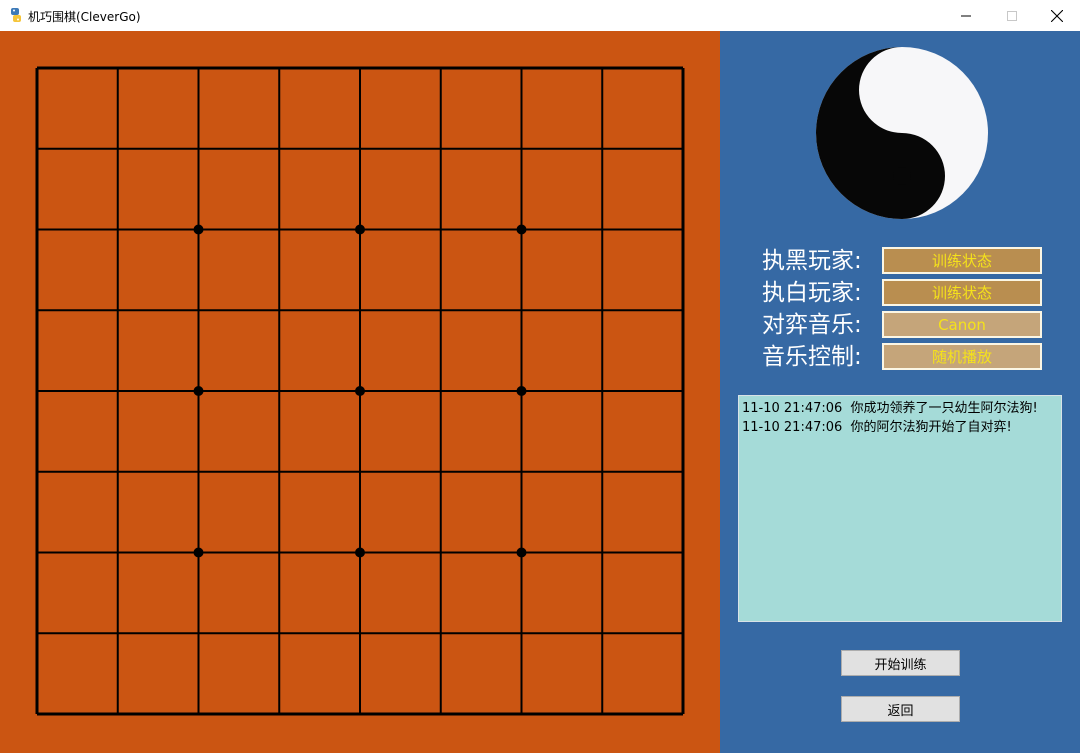 This screenshot has width=1080, height=753. I want to click on minimize-button, so click(966, 15).